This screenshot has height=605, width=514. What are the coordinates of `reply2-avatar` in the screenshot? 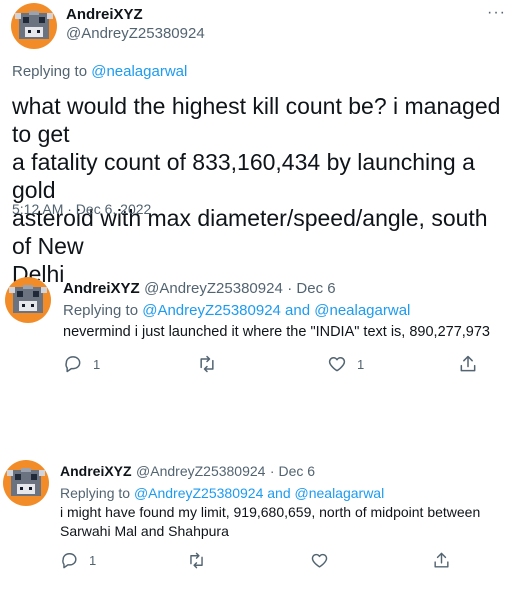 It's located at (26, 483).